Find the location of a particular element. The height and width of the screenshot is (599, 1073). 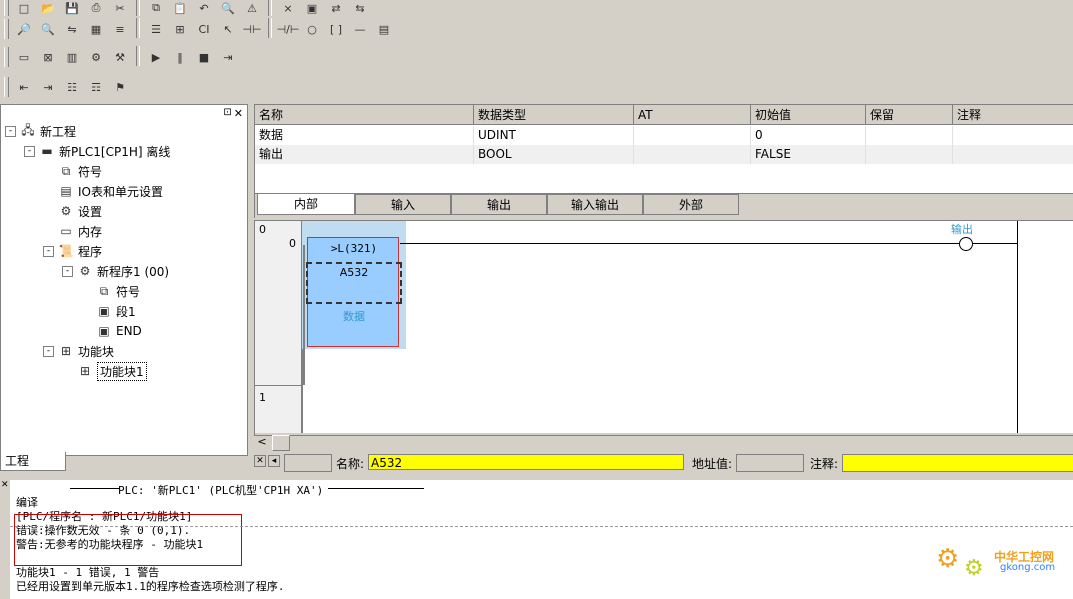

uncomment-button: ☶ is located at coordinates (96, 87).